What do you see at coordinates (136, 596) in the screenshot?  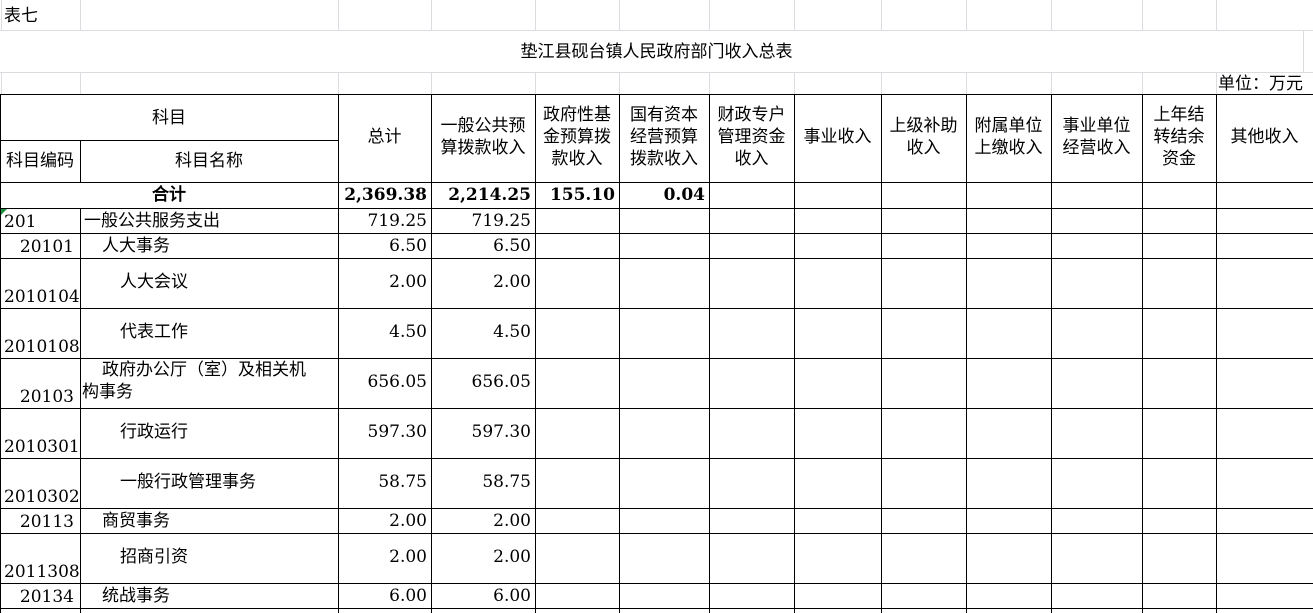 I see `row-name: 统战事务` at bounding box center [136, 596].